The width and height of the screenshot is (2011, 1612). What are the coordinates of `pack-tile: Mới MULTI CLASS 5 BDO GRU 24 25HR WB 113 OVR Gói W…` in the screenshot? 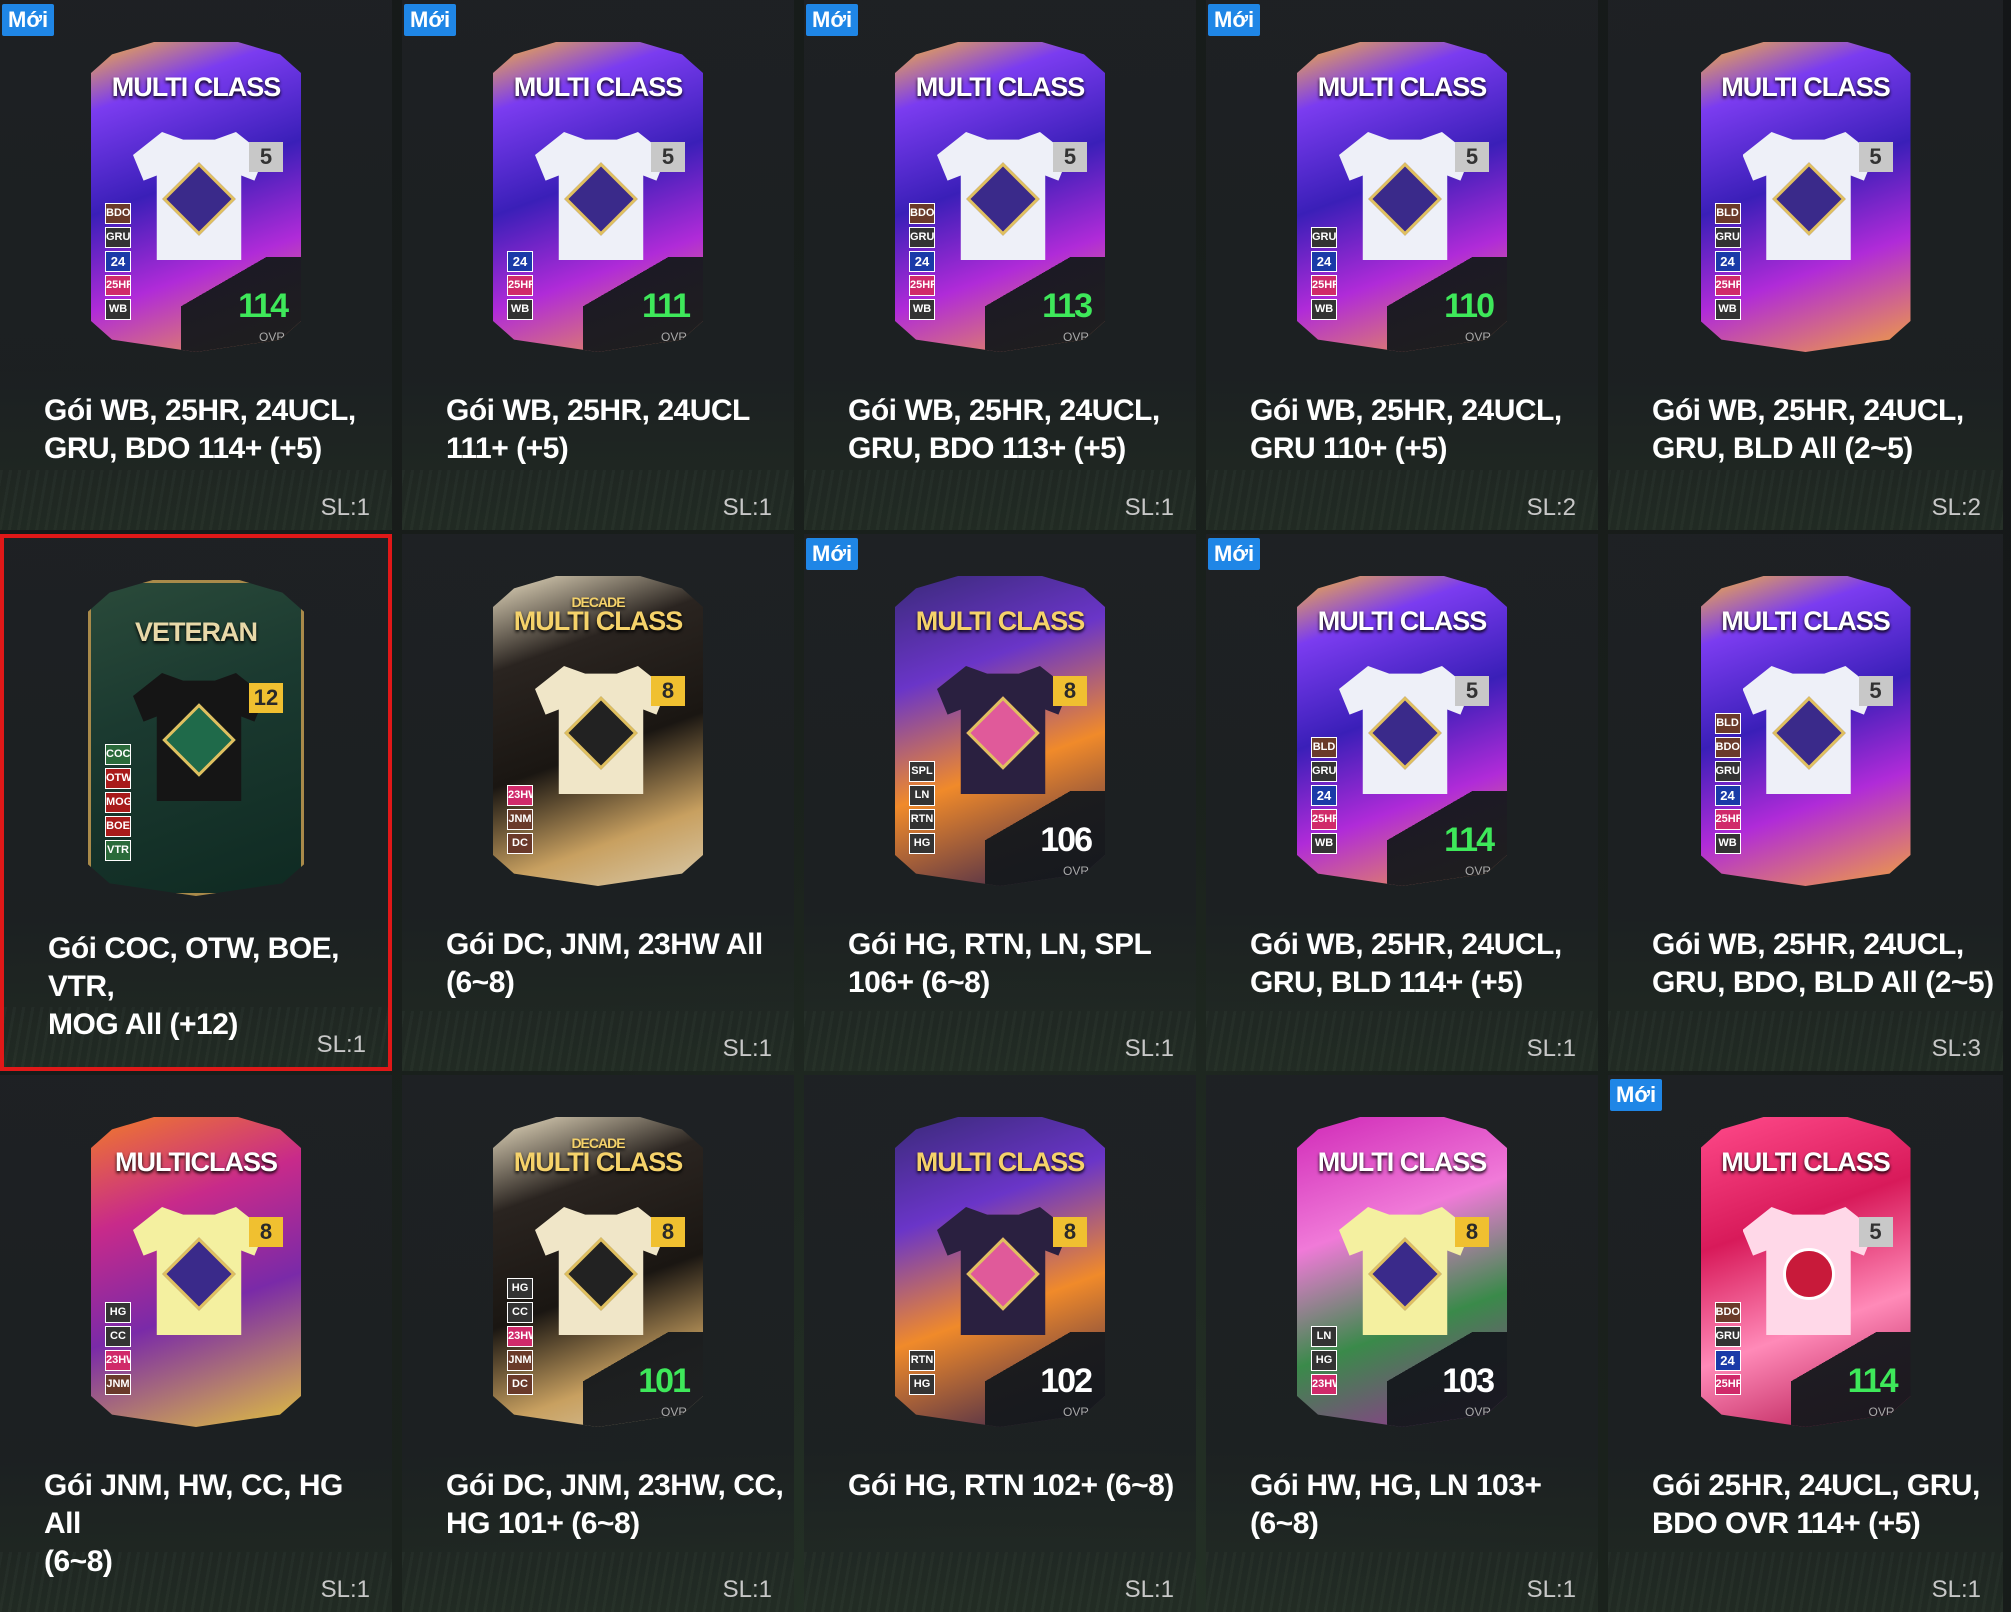 It's located at (1000, 265).